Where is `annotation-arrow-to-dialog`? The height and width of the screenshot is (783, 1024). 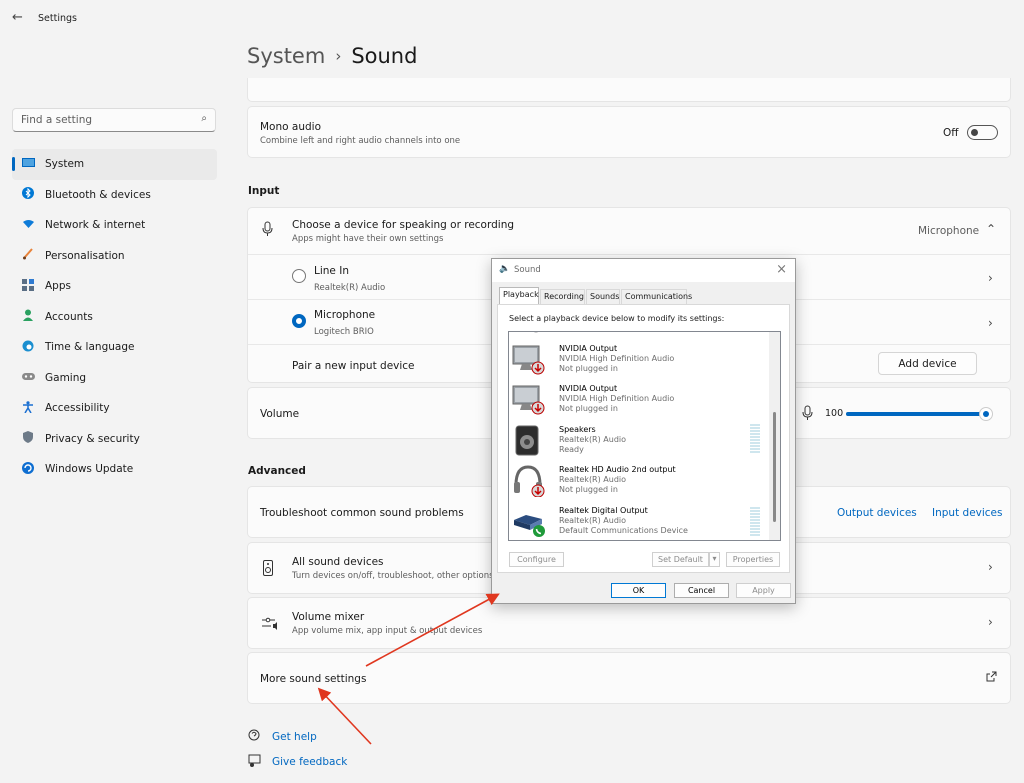 annotation-arrow-to-dialog is located at coordinates (432, 630).